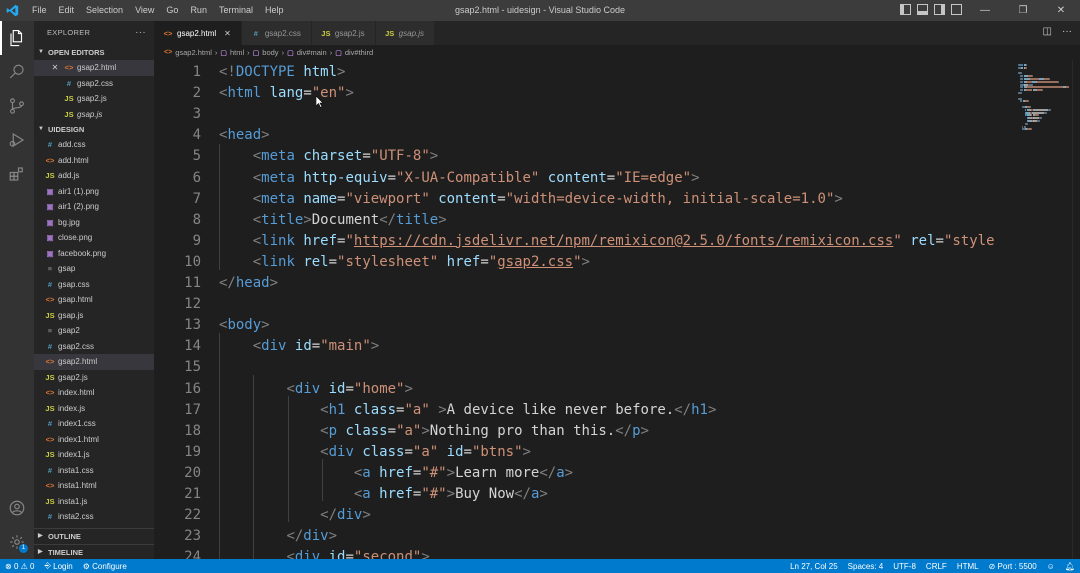 This screenshot has height=573, width=1080. What do you see at coordinates (94, 455) in the screenshot?
I see `file-item: JS index1.js` at bounding box center [94, 455].